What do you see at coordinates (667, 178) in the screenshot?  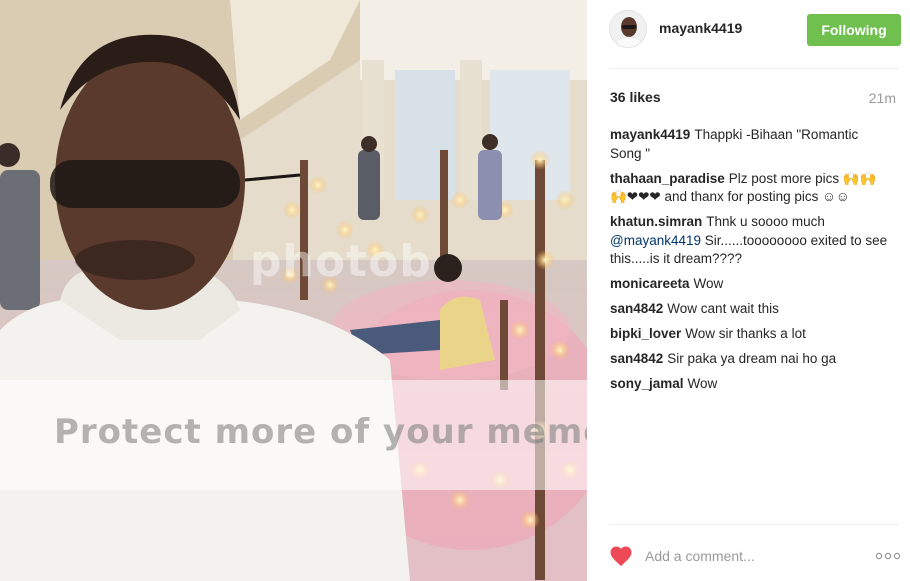 I see `comment-username: thahaan_paradise` at bounding box center [667, 178].